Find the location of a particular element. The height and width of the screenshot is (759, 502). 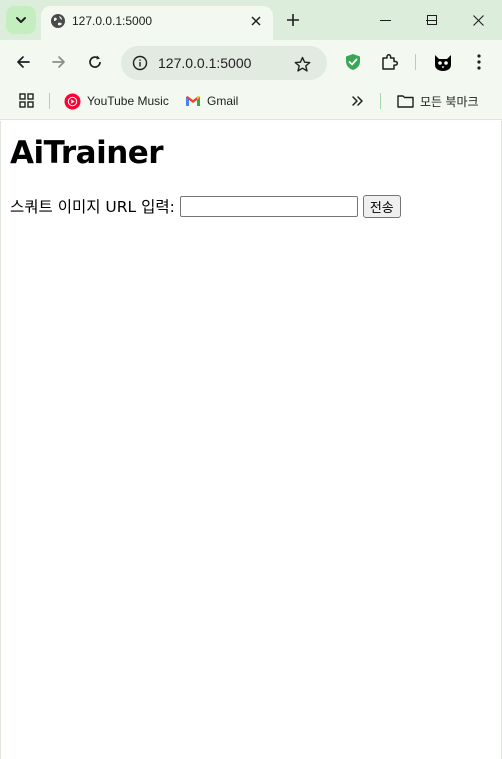

reload-icon is located at coordinates (95, 61).